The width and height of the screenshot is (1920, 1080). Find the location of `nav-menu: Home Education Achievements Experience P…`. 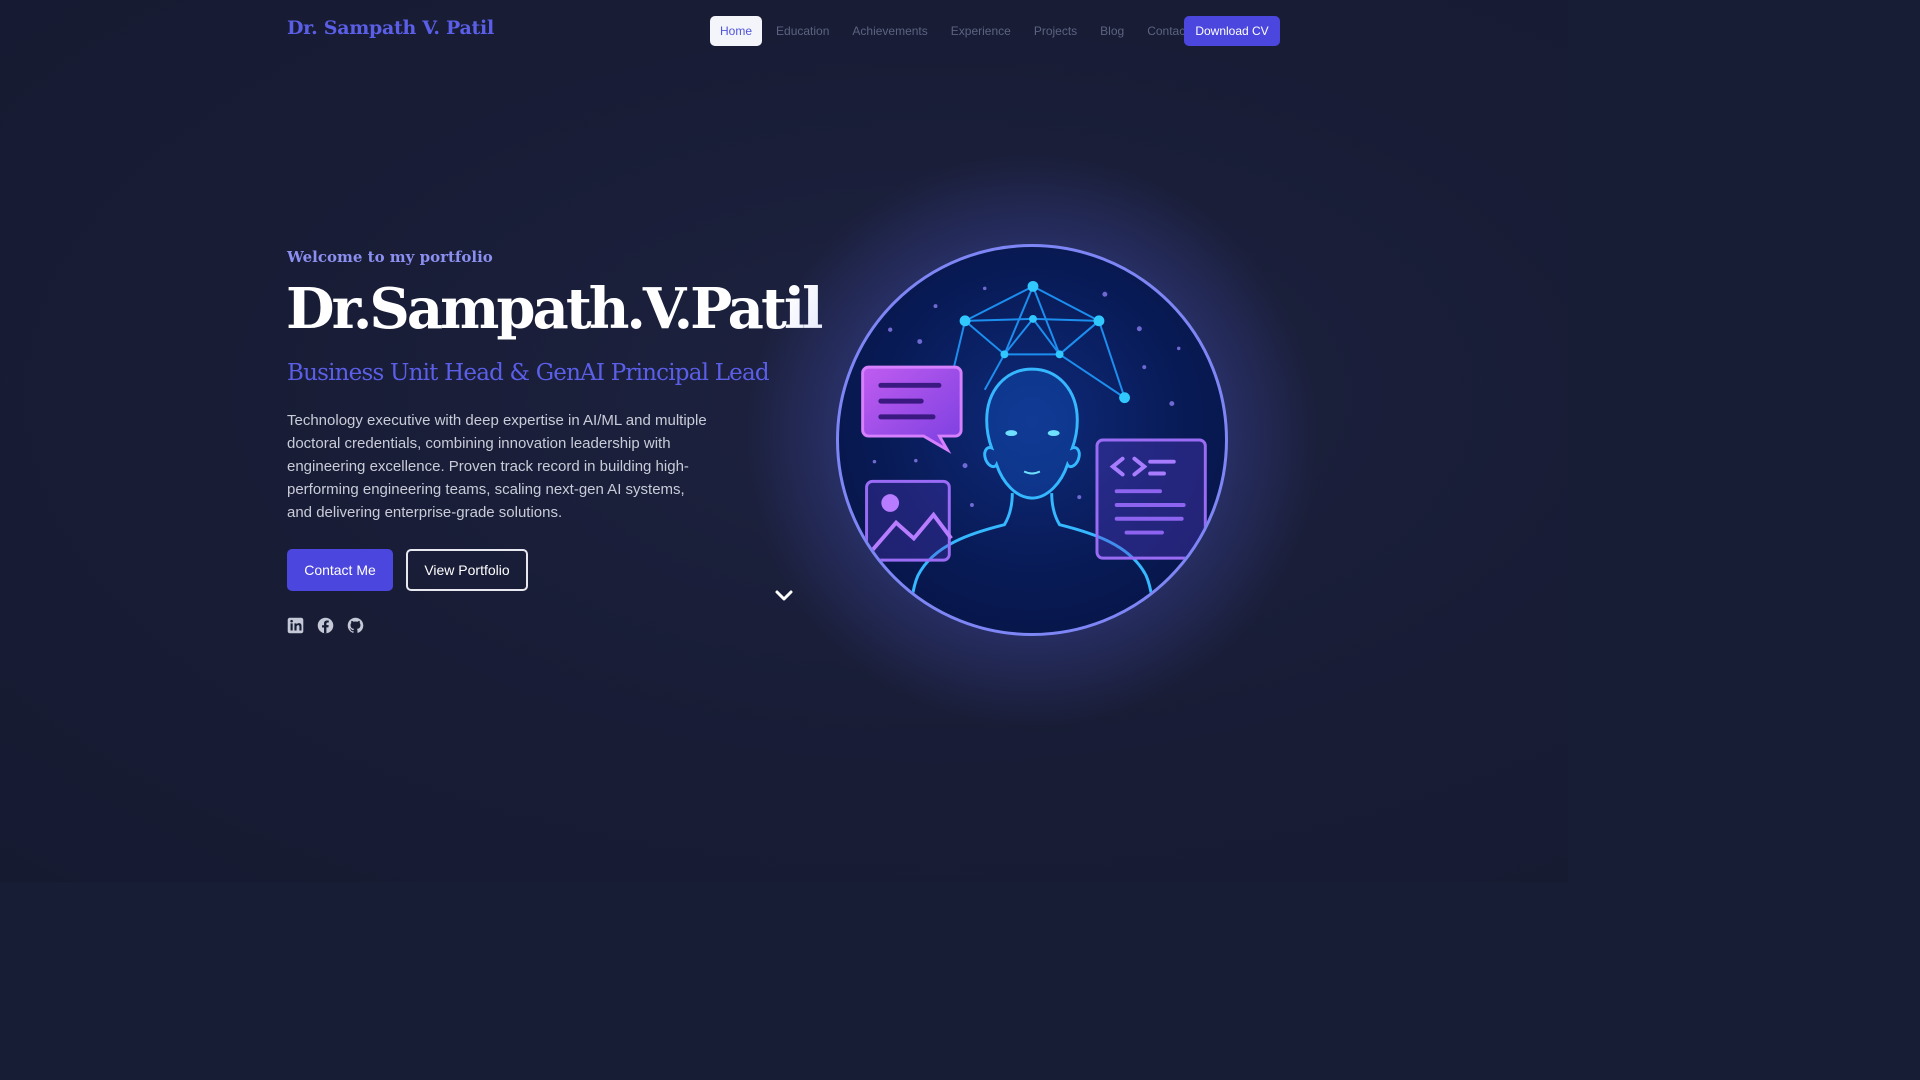

nav-menu: Home Education Achievements Experience P… is located at coordinates (956, 31).